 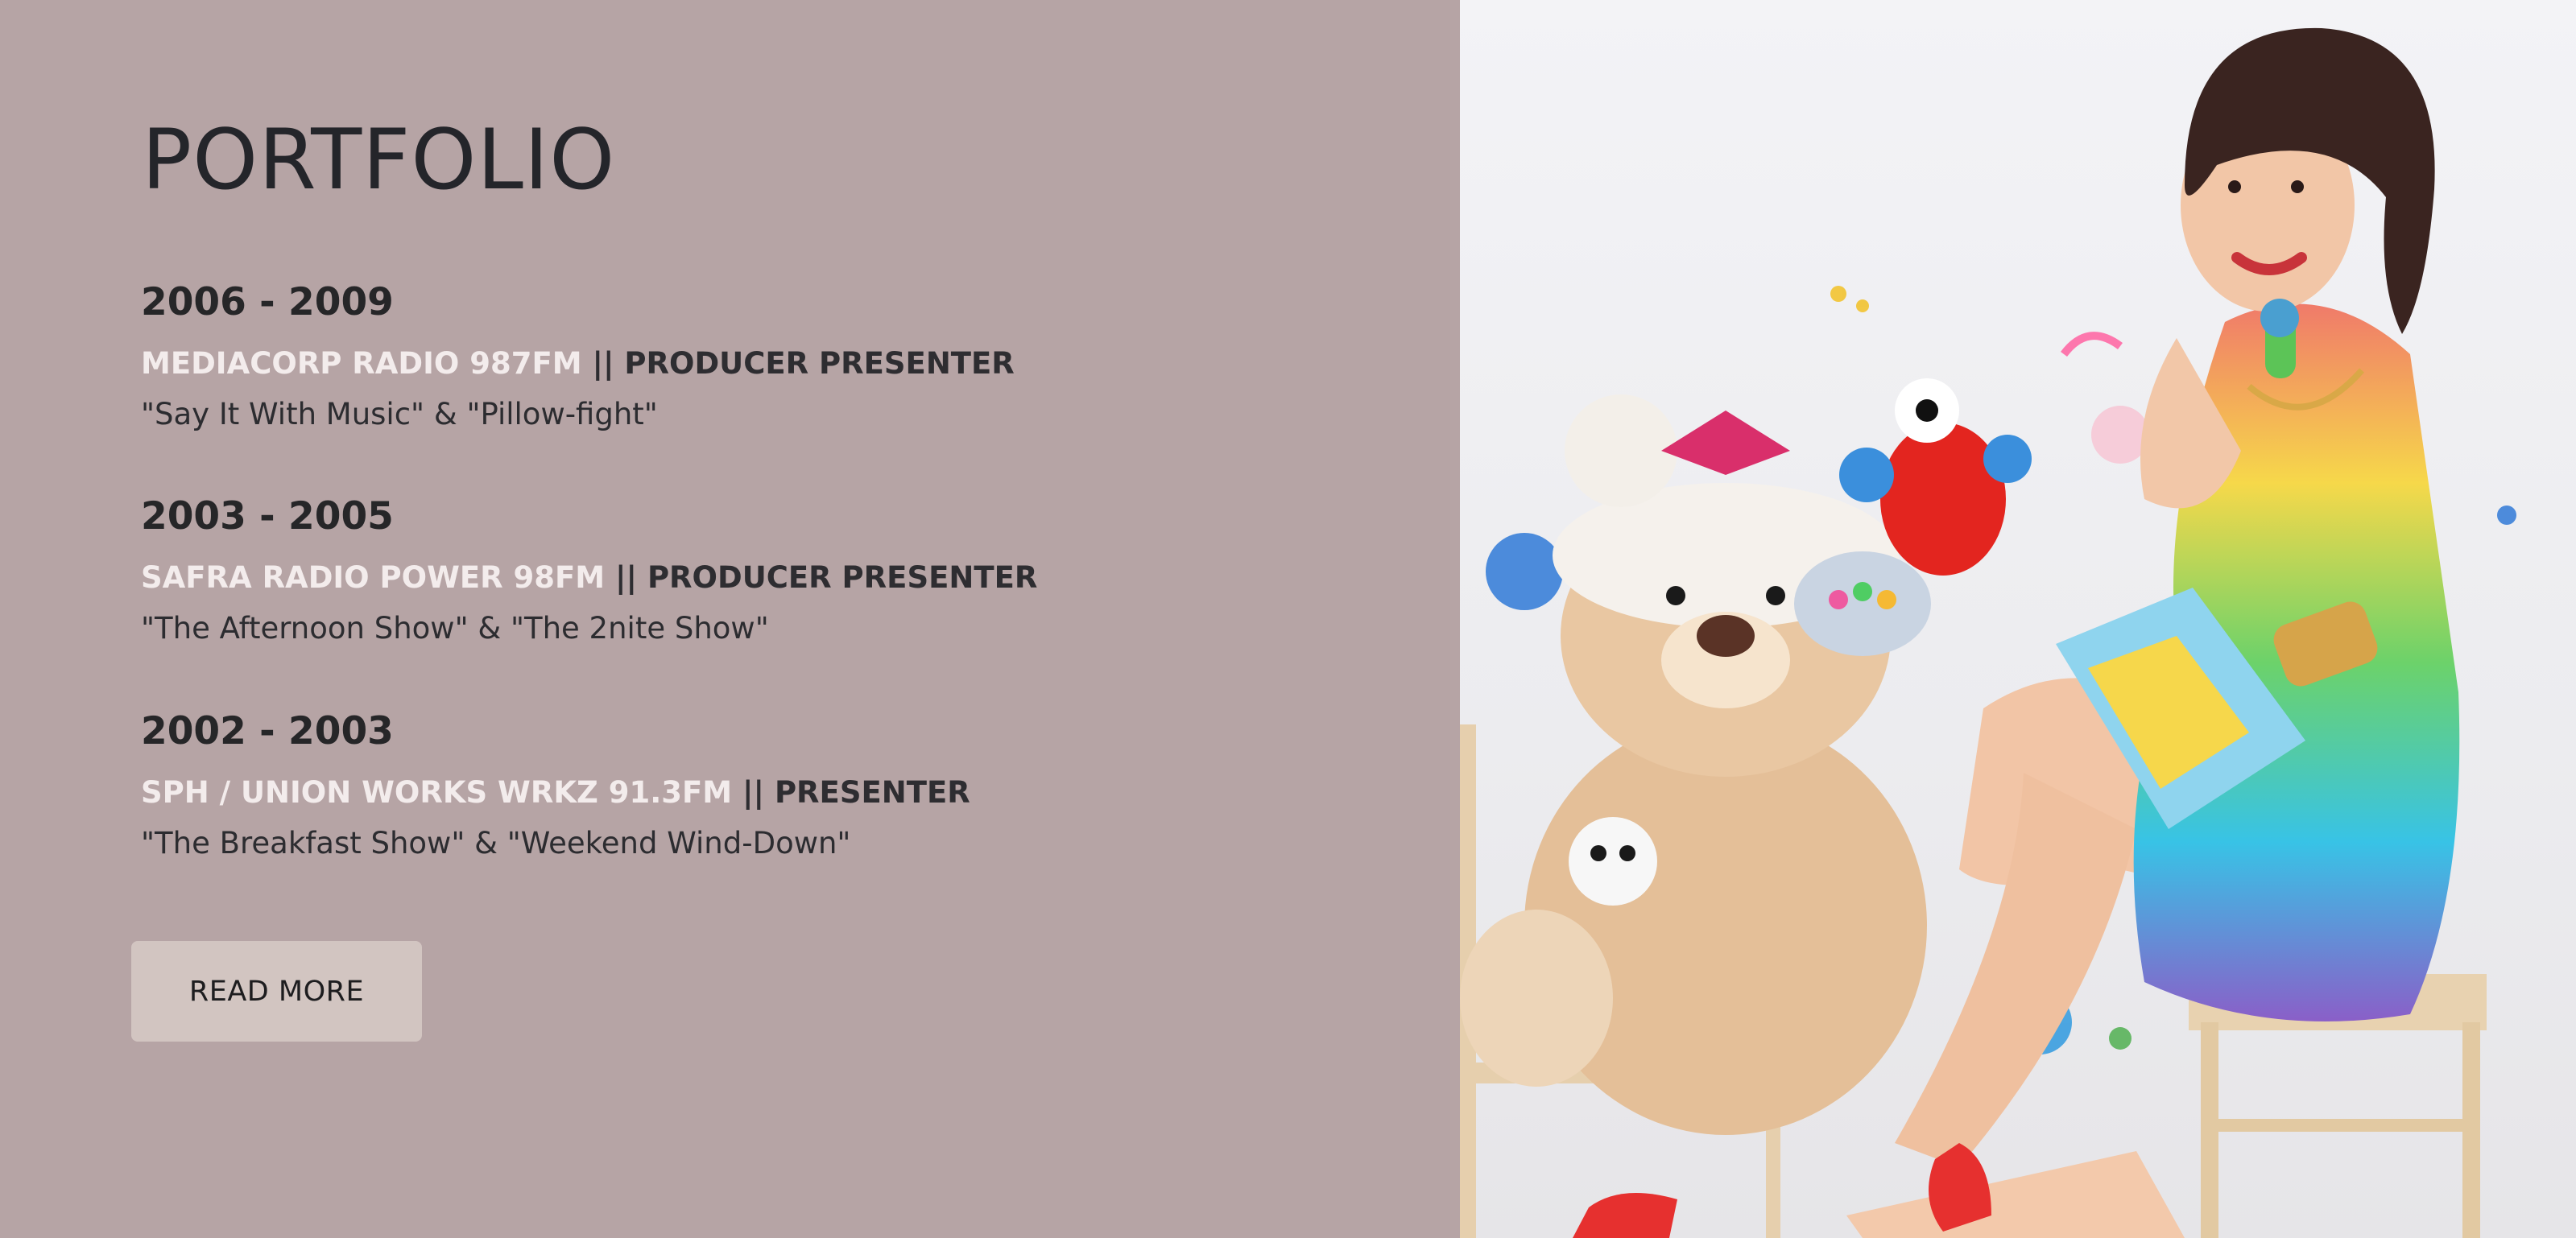 What do you see at coordinates (267, 731) in the screenshot?
I see `entry-years: 2002 - 2003` at bounding box center [267, 731].